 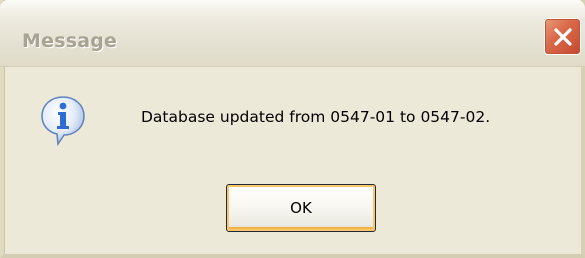 What do you see at coordinates (63, 121) in the screenshot?
I see `info-icon` at bounding box center [63, 121].